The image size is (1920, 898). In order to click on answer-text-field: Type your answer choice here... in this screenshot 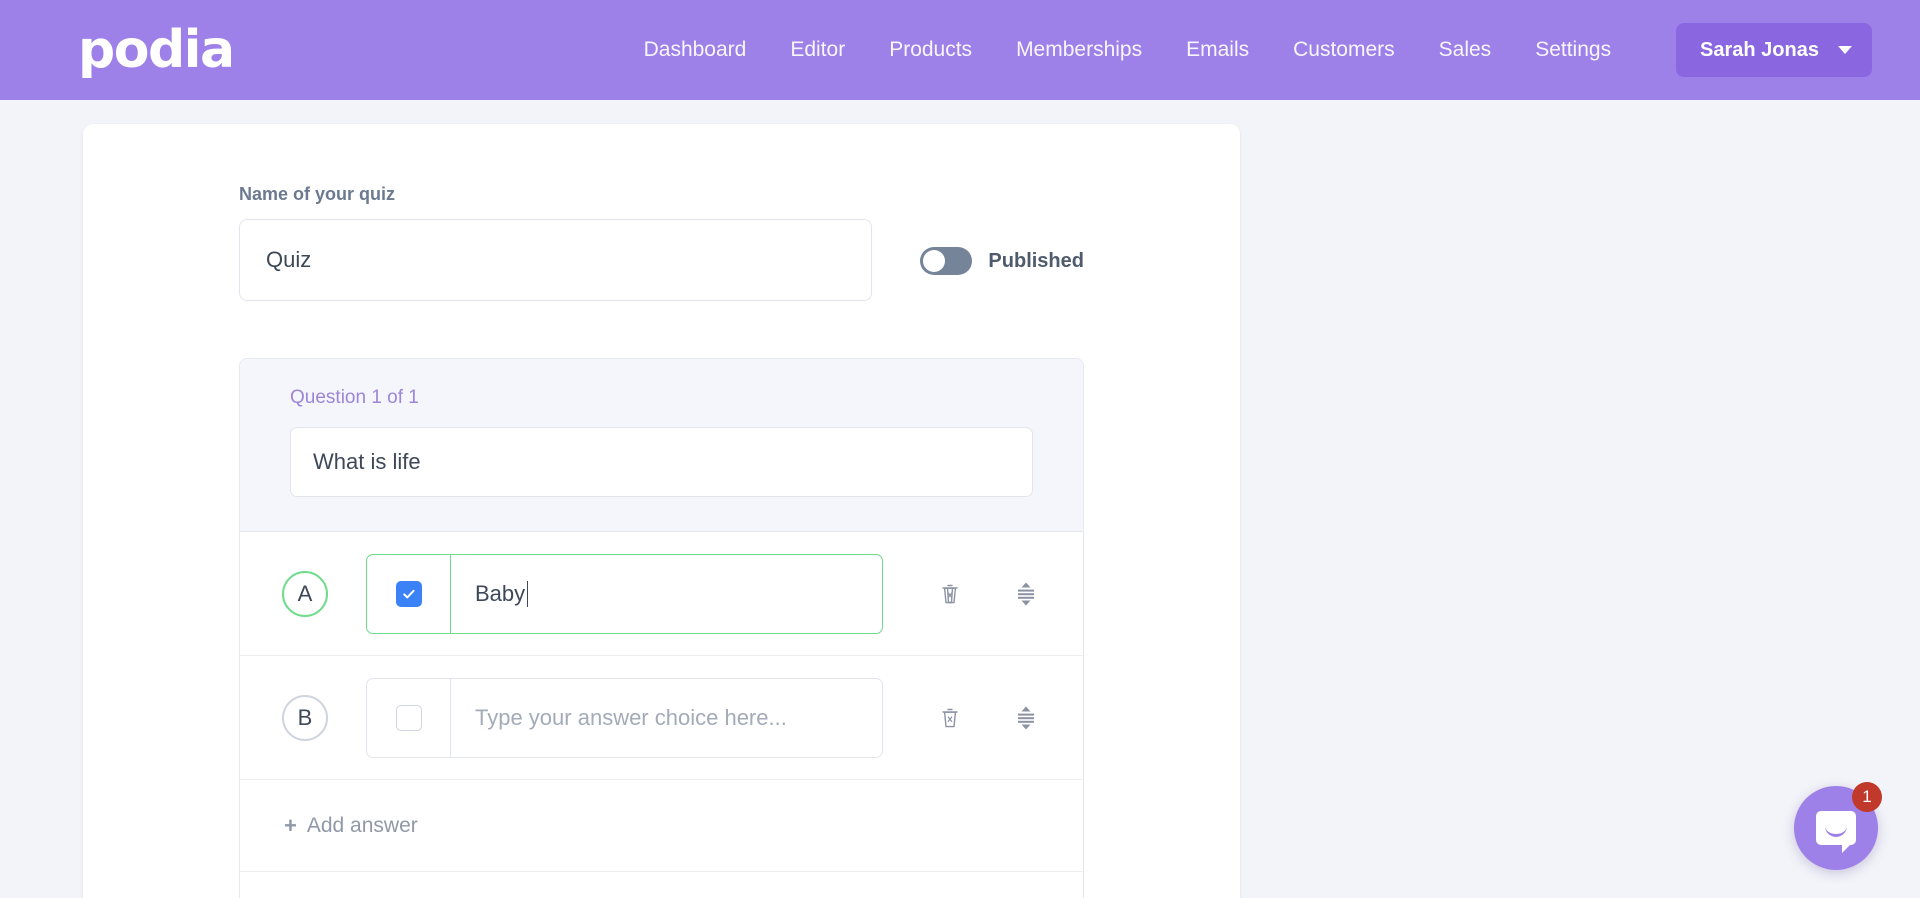, I will do `click(666, 718)`.